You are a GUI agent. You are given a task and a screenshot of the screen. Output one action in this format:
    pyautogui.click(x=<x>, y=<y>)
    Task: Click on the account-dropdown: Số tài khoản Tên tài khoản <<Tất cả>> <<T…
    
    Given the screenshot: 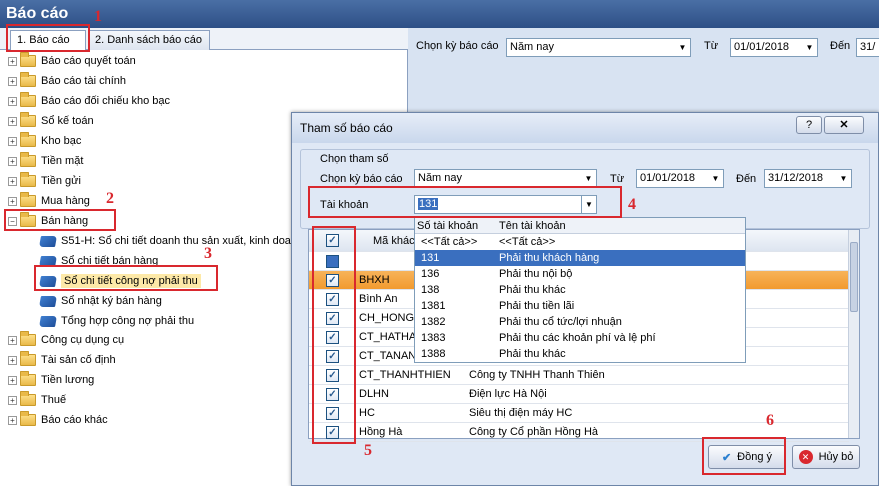 What is the action you would take?
    pyautogui.click(x=580, y=290)
    